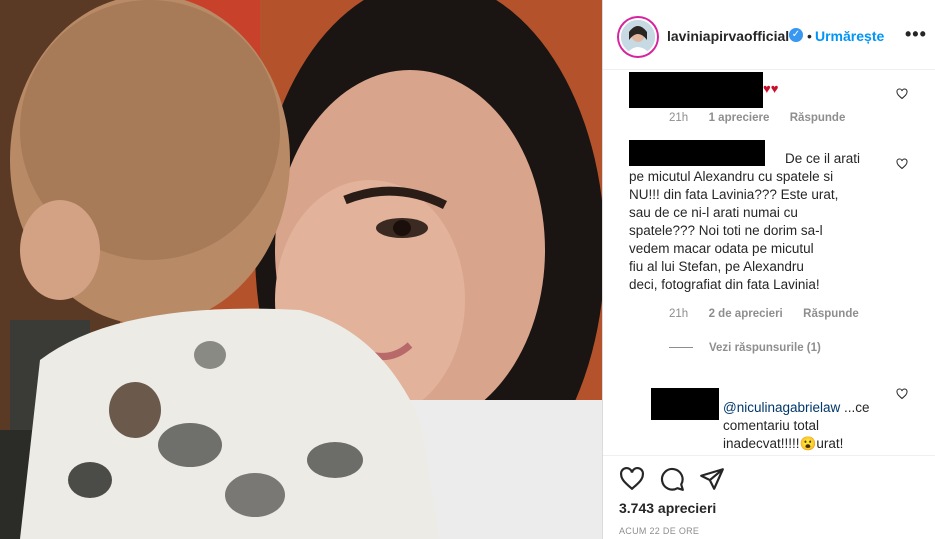  What do you see at coordinates (728, 36) in the screenshot?
I see `username-link: laviniapirvaofficial` at bounding box center [728, 36].